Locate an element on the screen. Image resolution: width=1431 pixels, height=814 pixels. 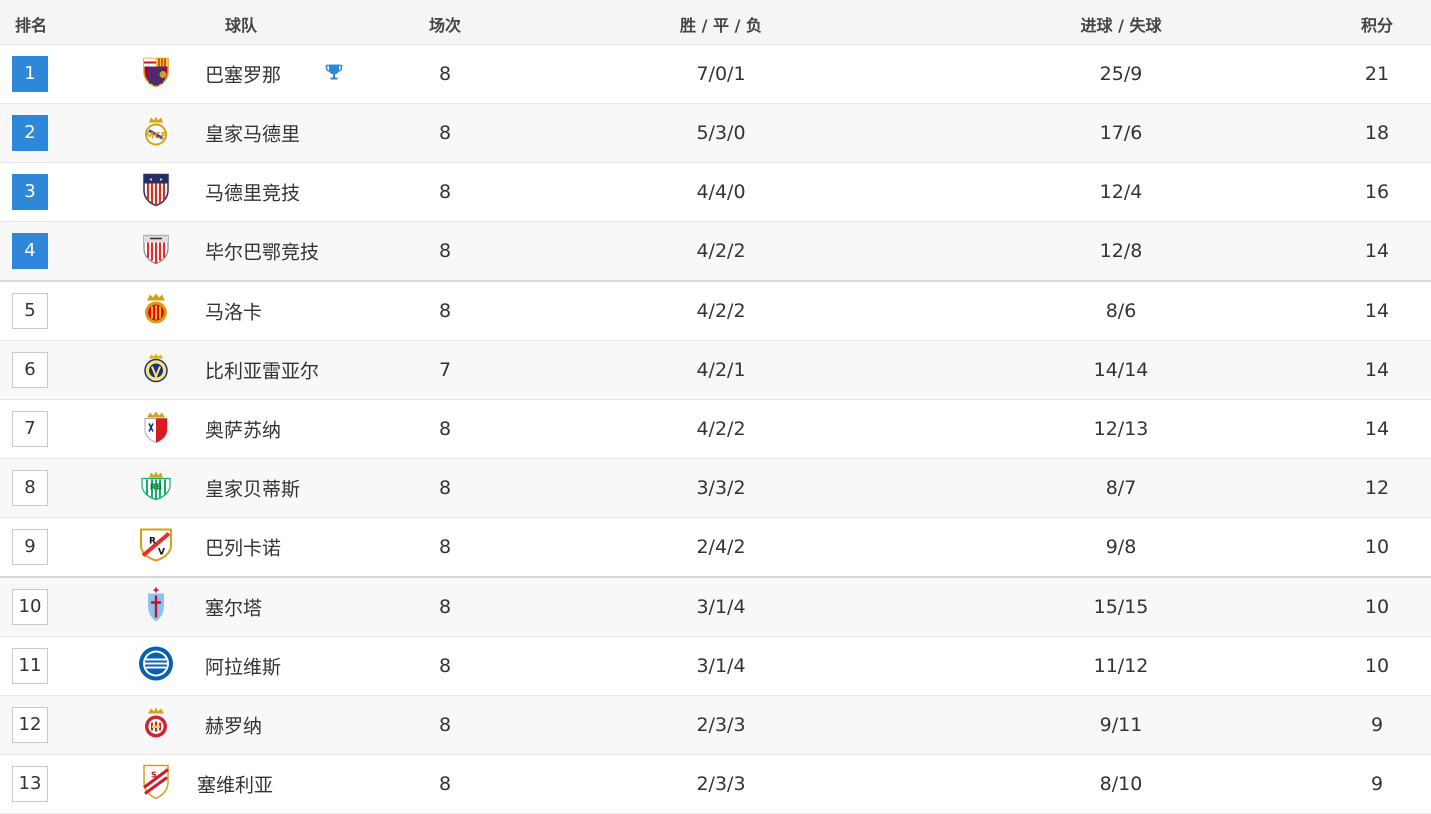
points-cell: 12 is located at coordinates (1377, 488).